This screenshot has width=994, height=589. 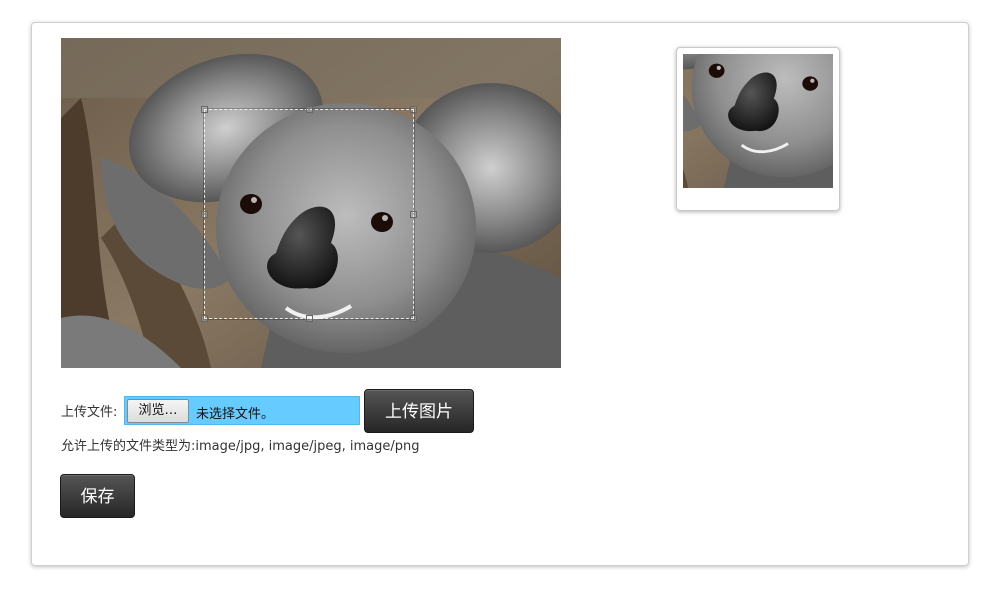 I want to click on crop-handle-bottom-right, so click(x=413, y=318).